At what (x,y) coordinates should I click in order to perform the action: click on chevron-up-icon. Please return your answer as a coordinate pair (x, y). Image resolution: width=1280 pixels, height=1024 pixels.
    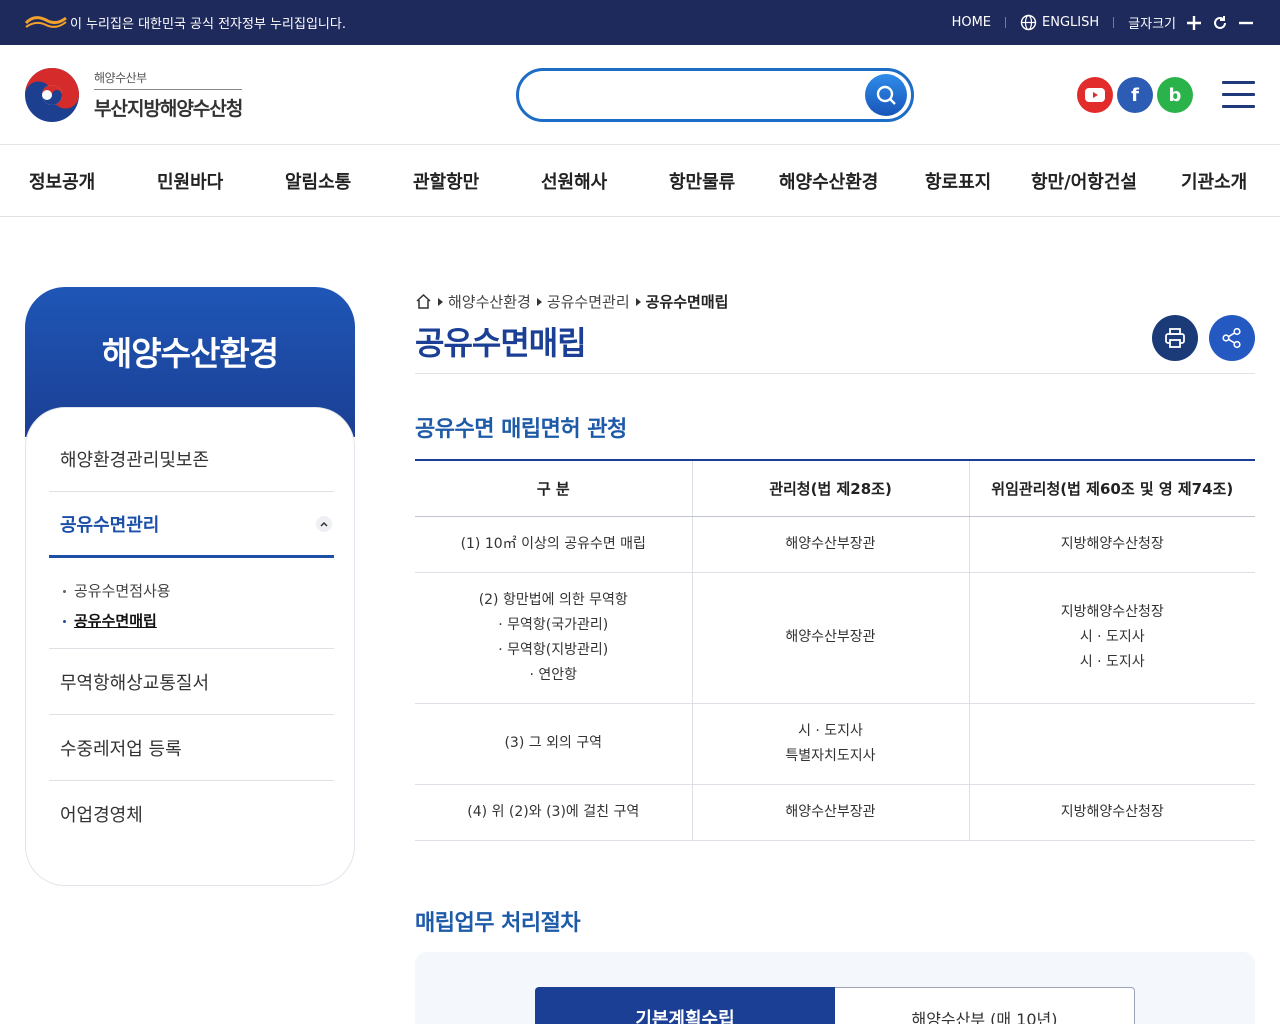
    Looking at the image, I should click on (324, 523).